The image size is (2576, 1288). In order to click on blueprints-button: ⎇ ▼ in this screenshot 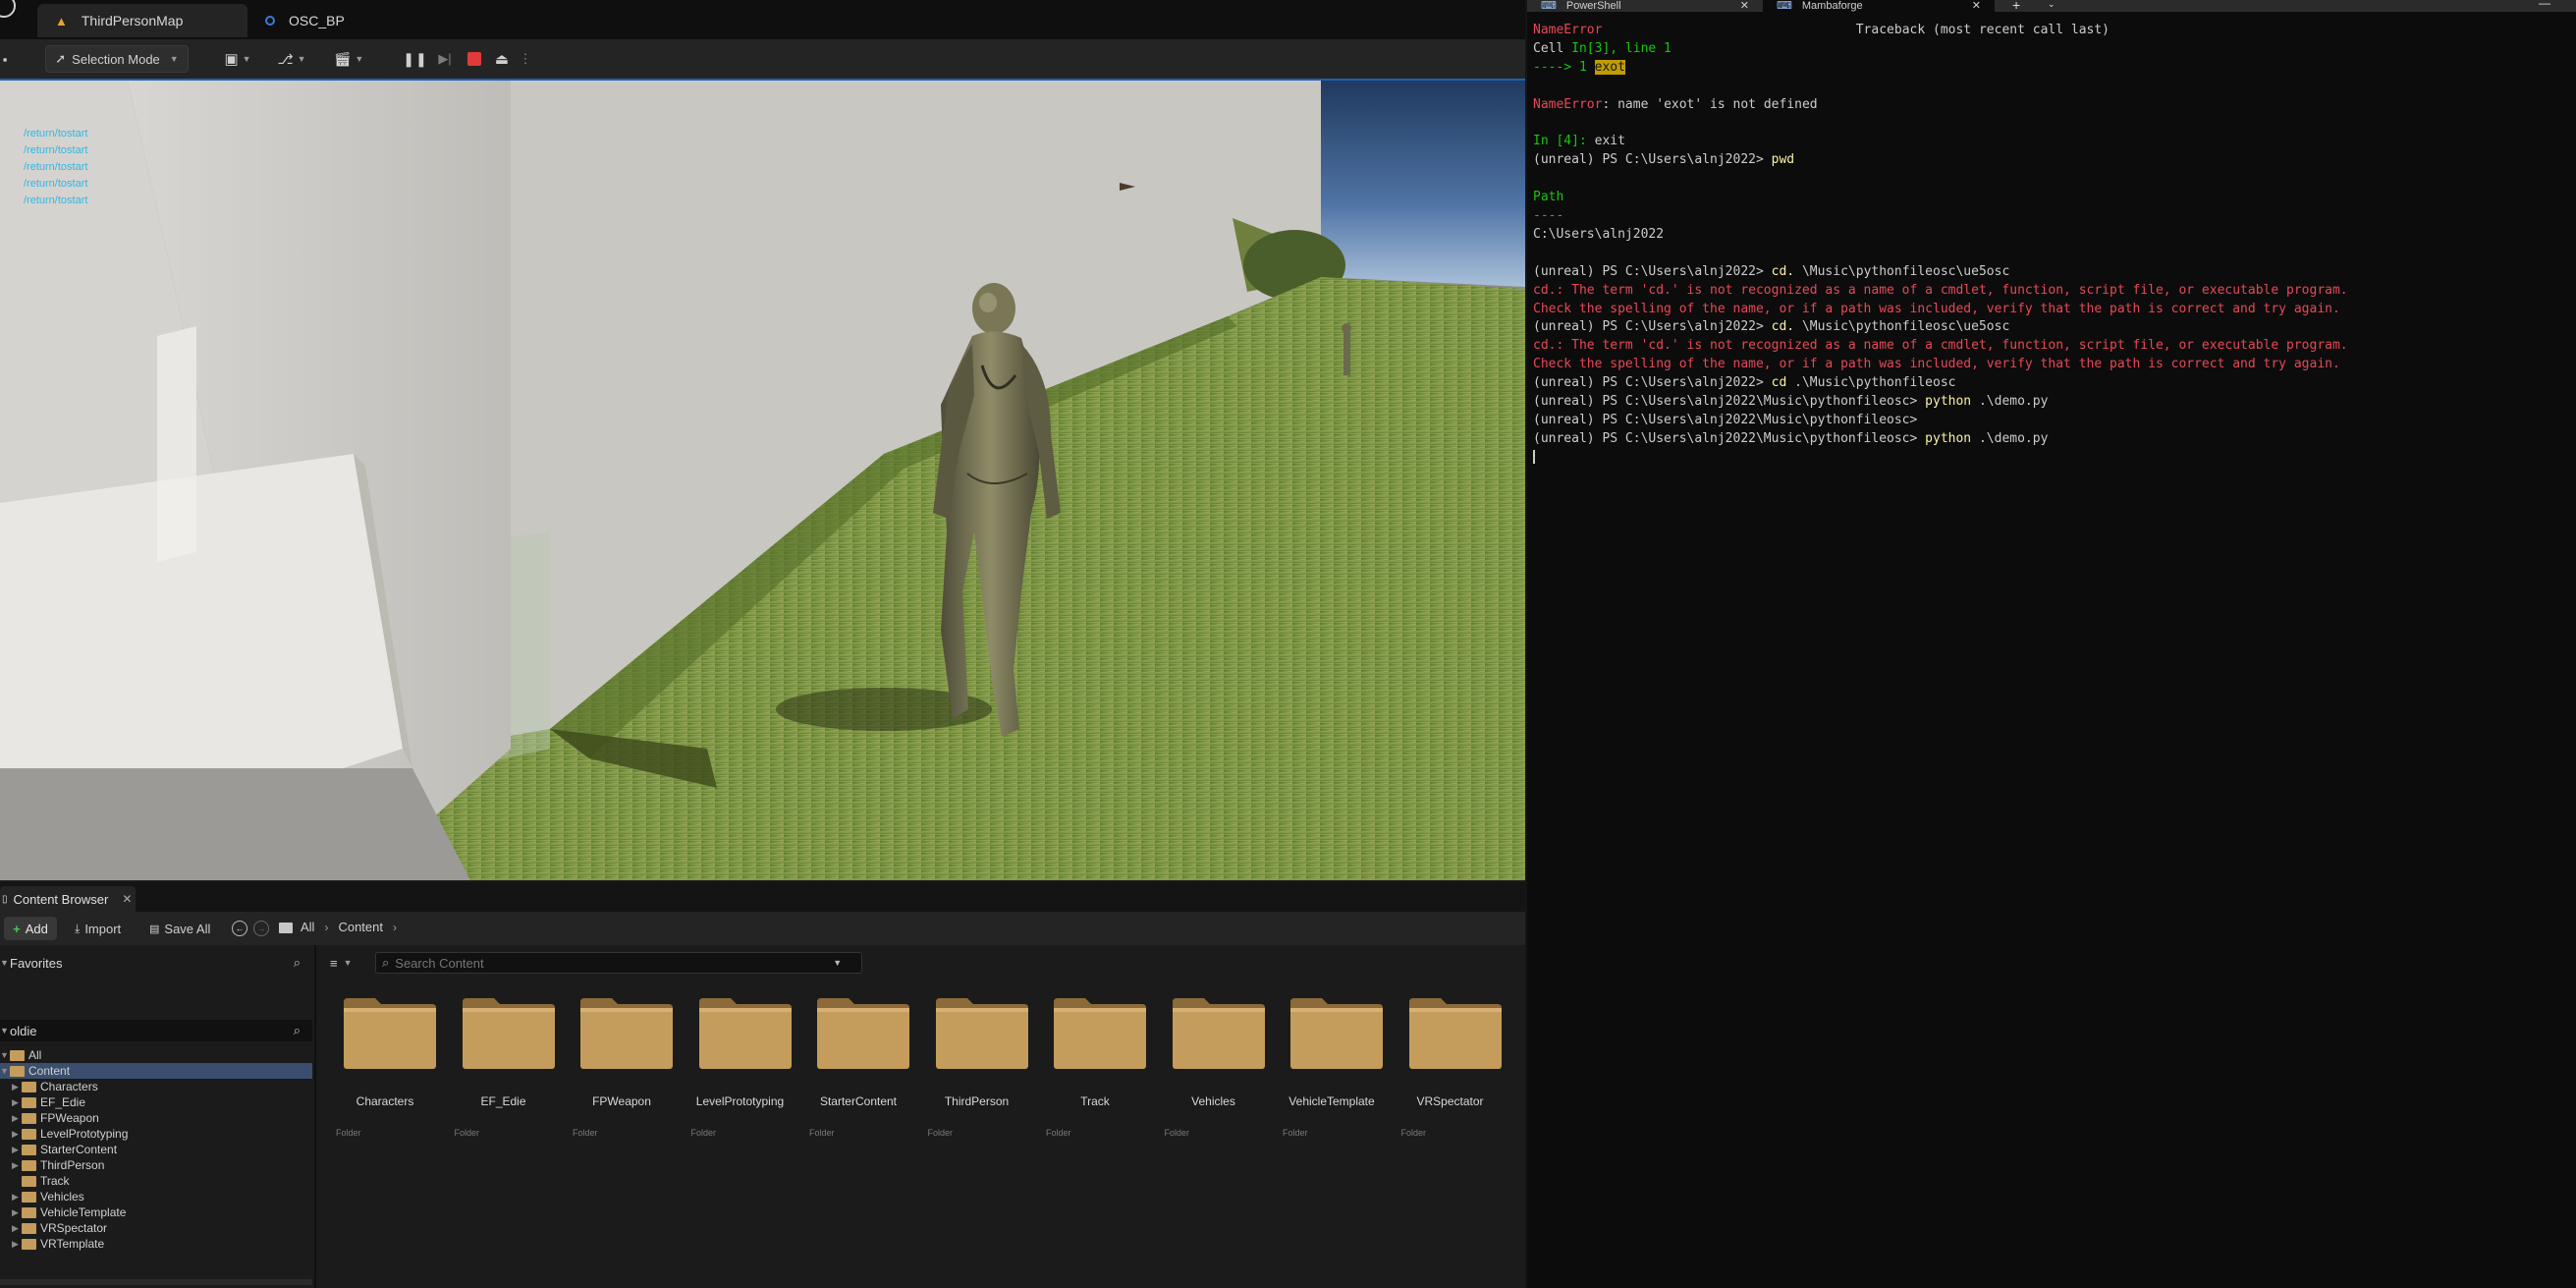, I will do `click(292, 59)`.